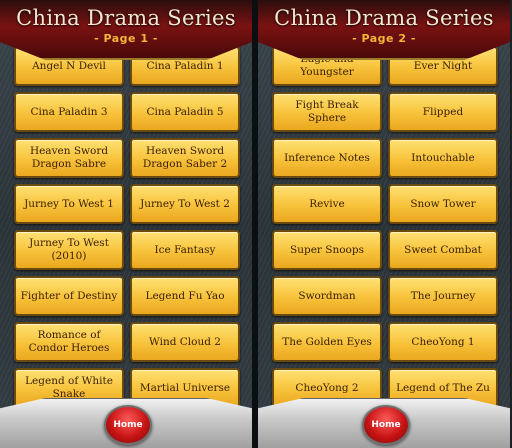  What do you see at coordinates (443, 158) in the screenshot?
I see `drama-button: Intouchable` at bounding box center [443, 158].